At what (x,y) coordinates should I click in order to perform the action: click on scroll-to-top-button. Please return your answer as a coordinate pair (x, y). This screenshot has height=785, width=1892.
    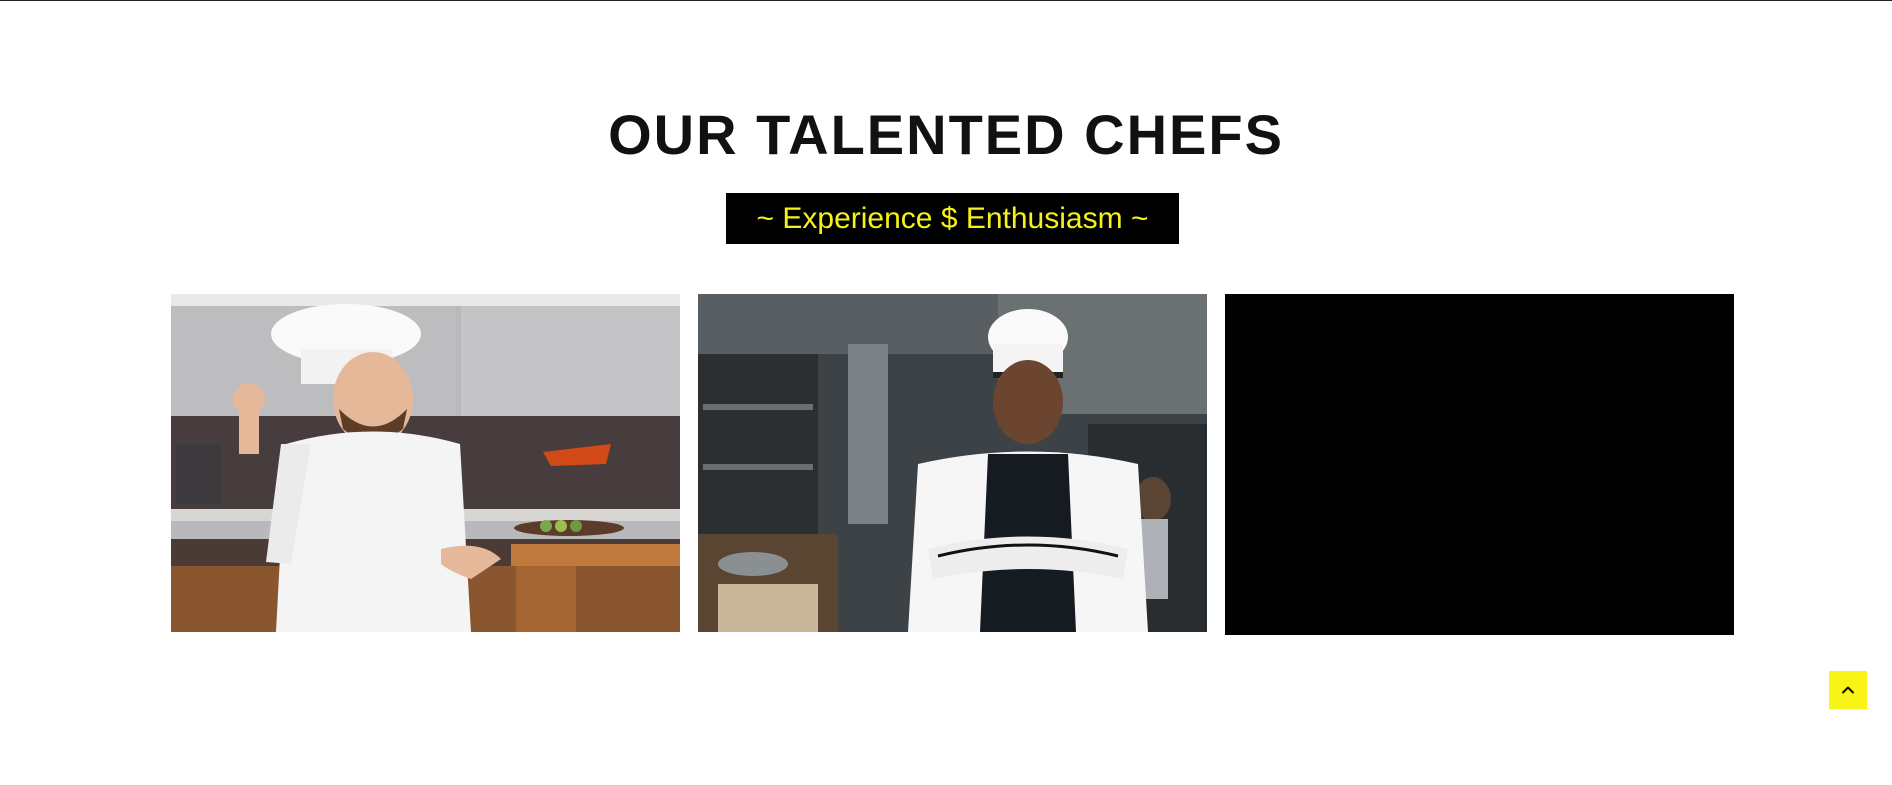
    Looking at the image, I should click on (1848, 690).